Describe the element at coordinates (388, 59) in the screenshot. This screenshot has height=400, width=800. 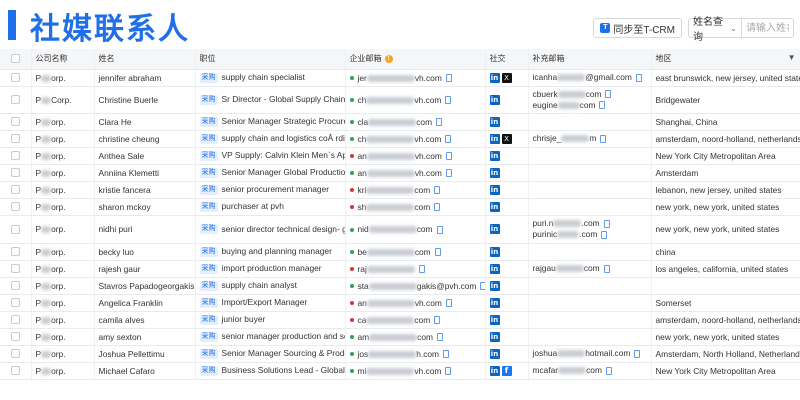
I see `info-icon: !` at that location.